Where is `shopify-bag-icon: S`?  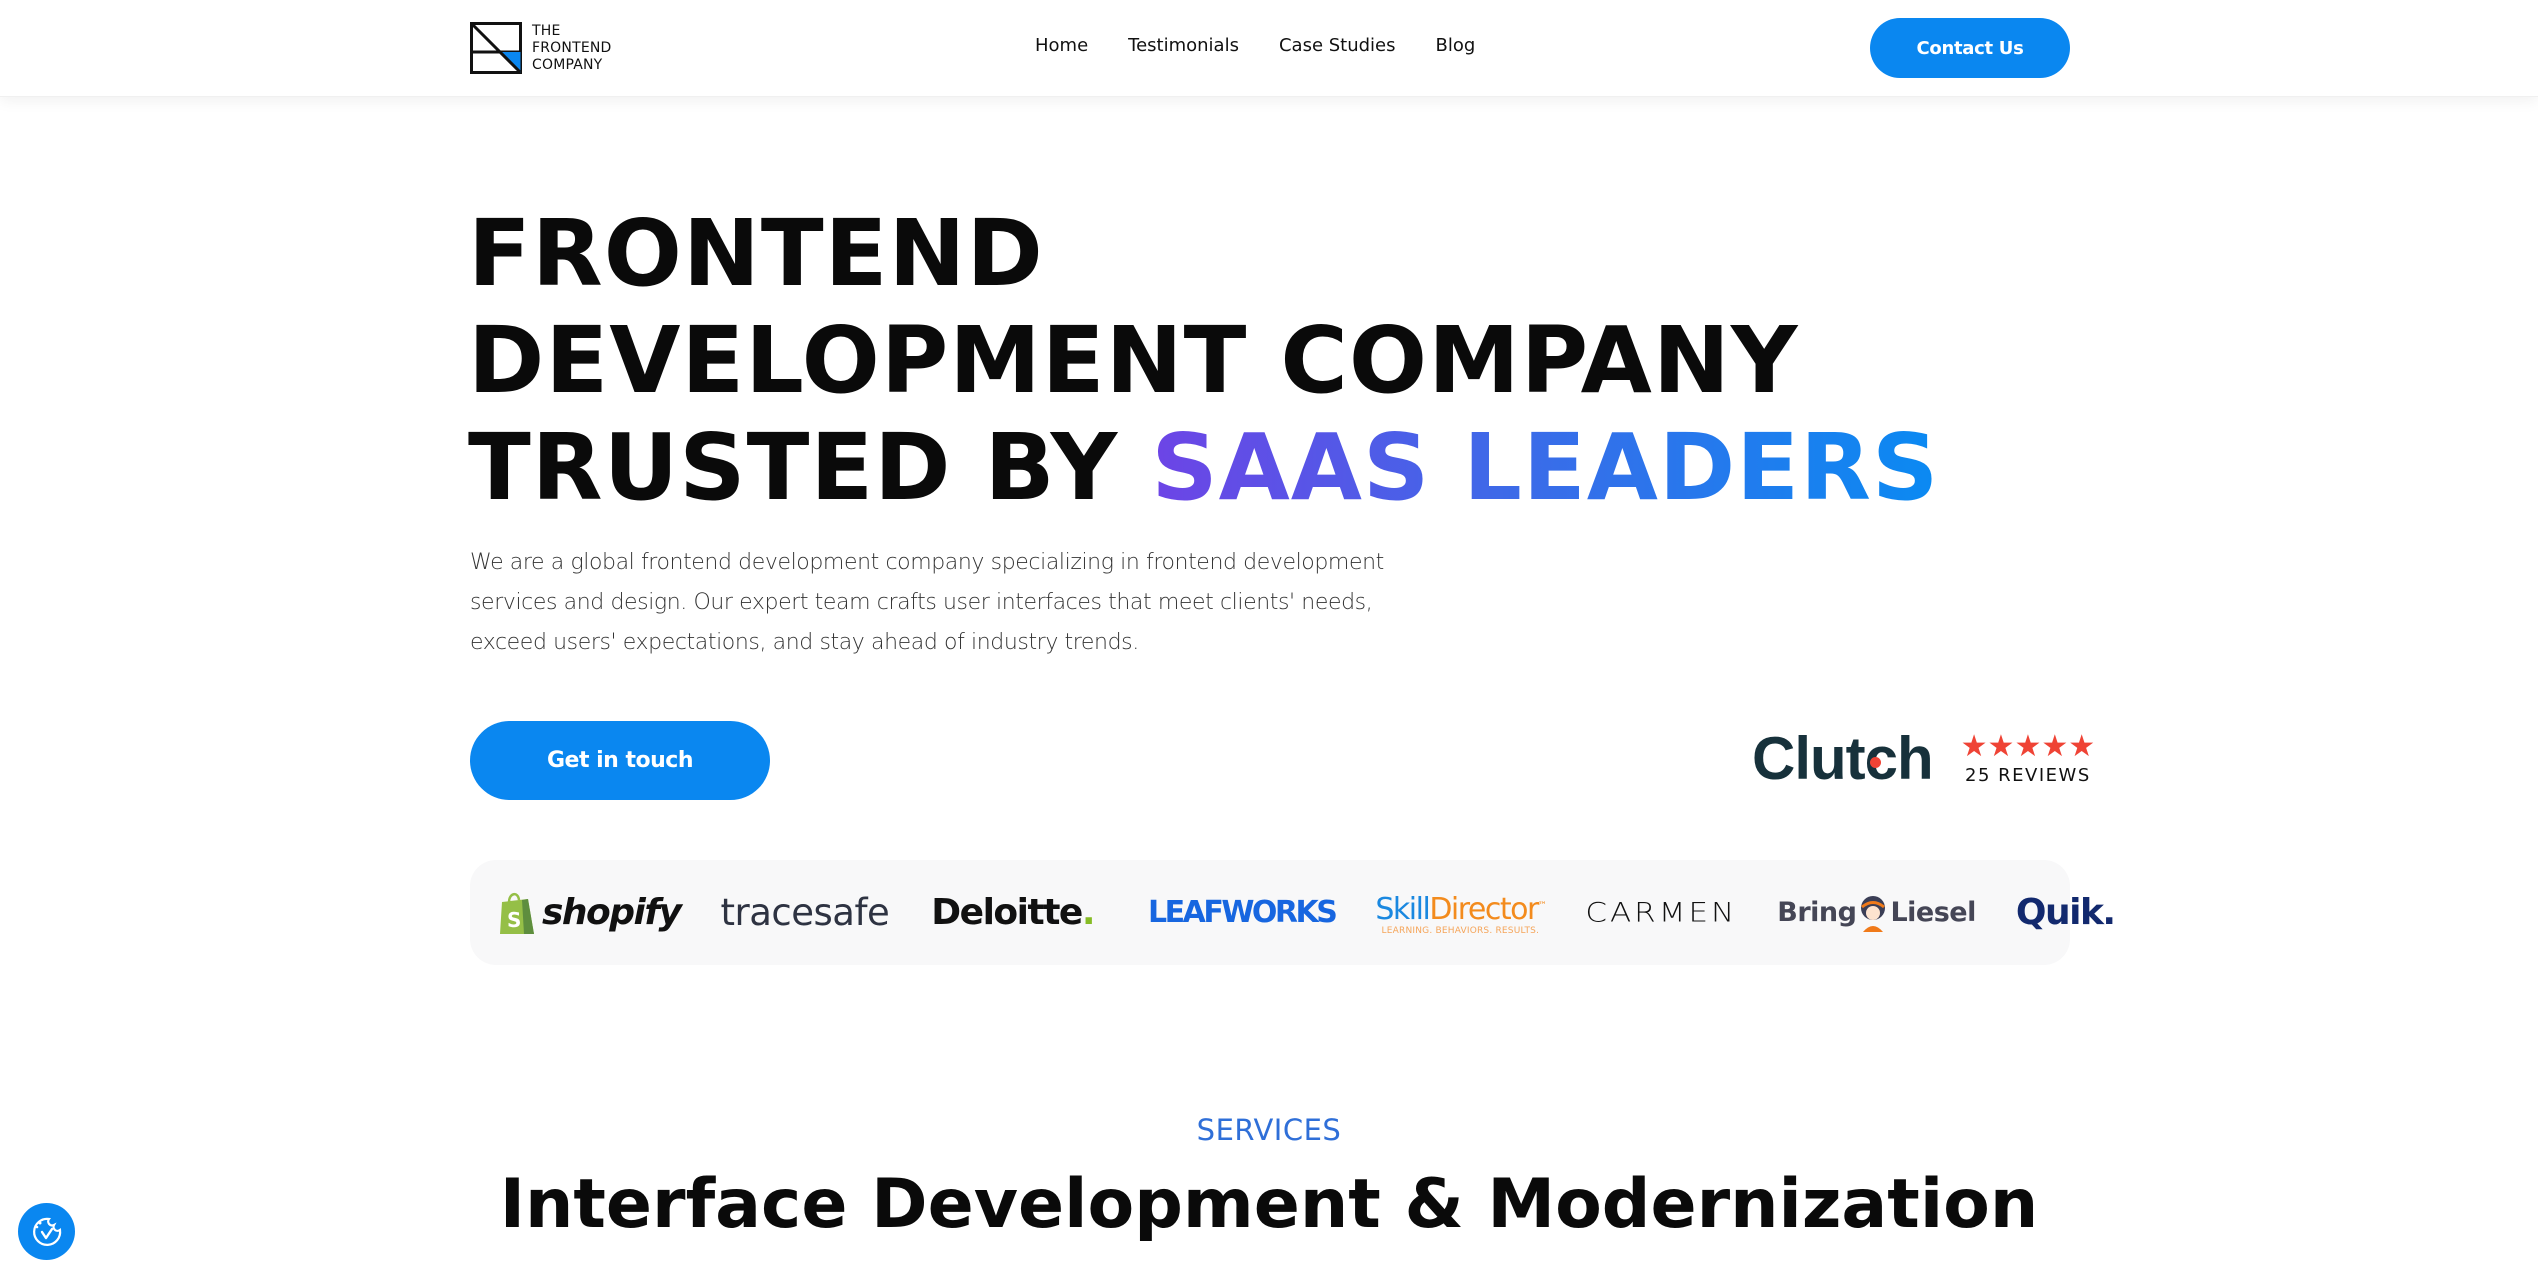
shopify-bag-icon: S is located at coordinates (517, 913).